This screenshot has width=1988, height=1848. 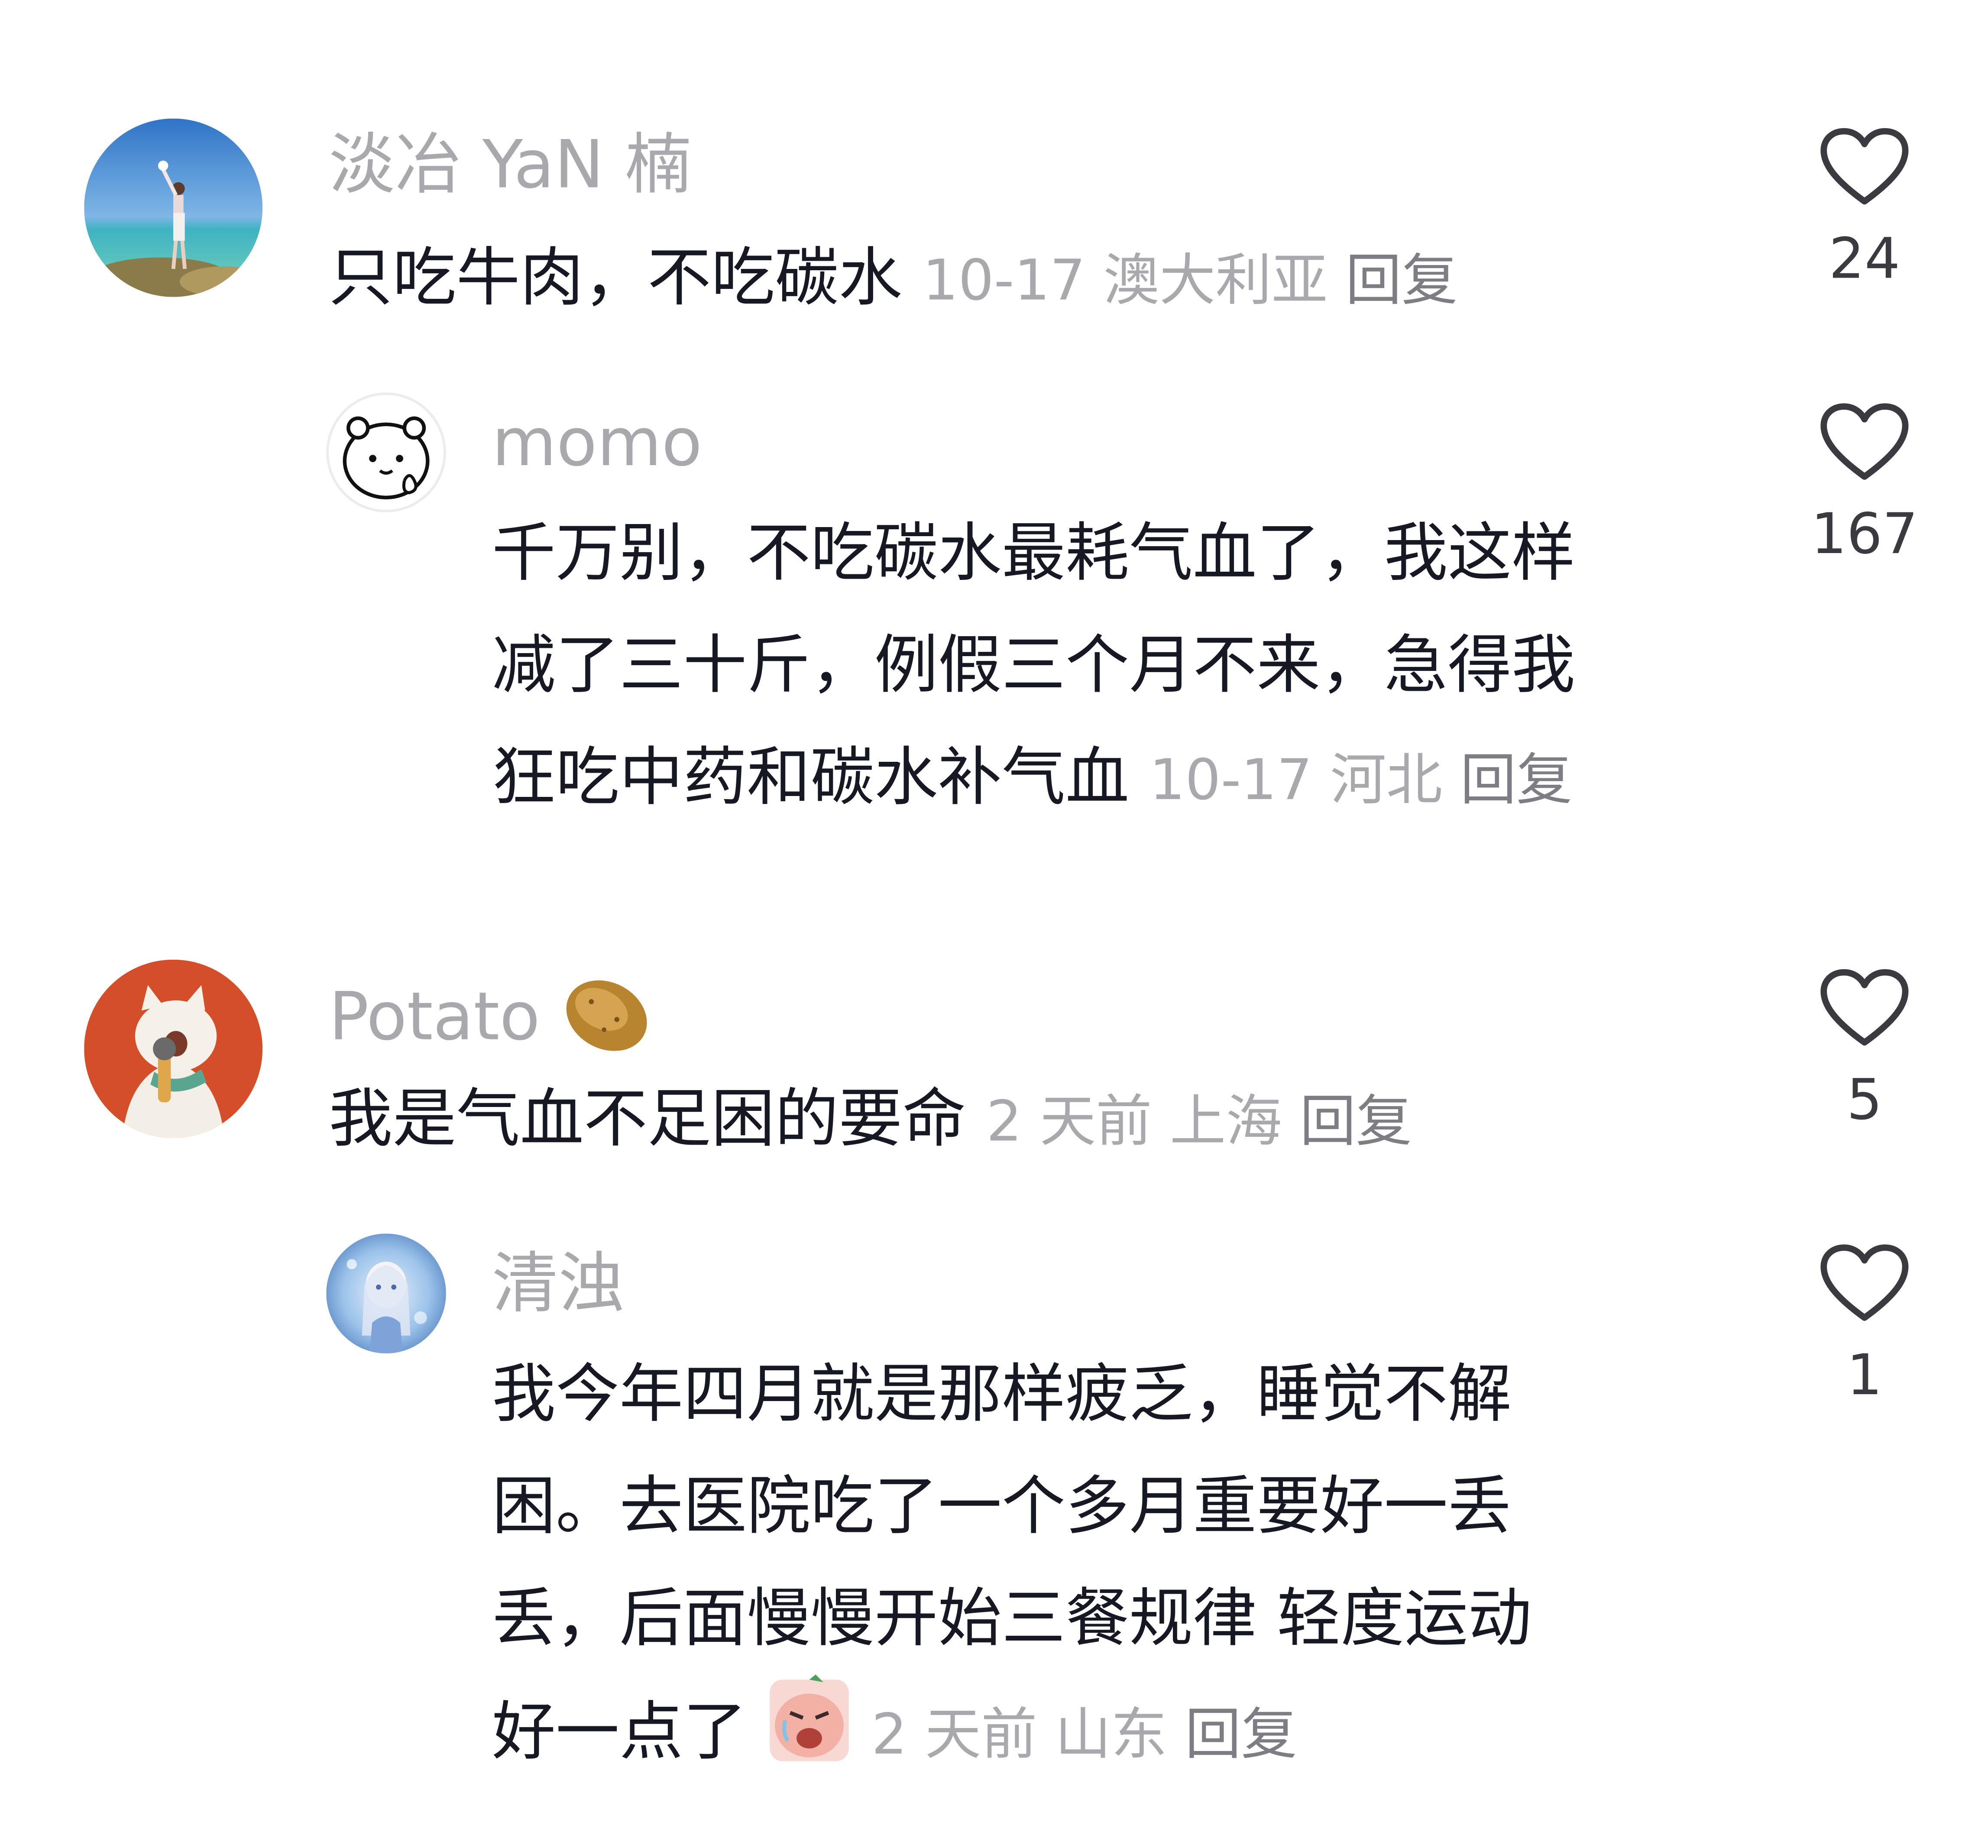 What do you see at coordinates (1865, 259) in the screenshot?
I see `like-count: 24` at bounding box center [1865, 259].